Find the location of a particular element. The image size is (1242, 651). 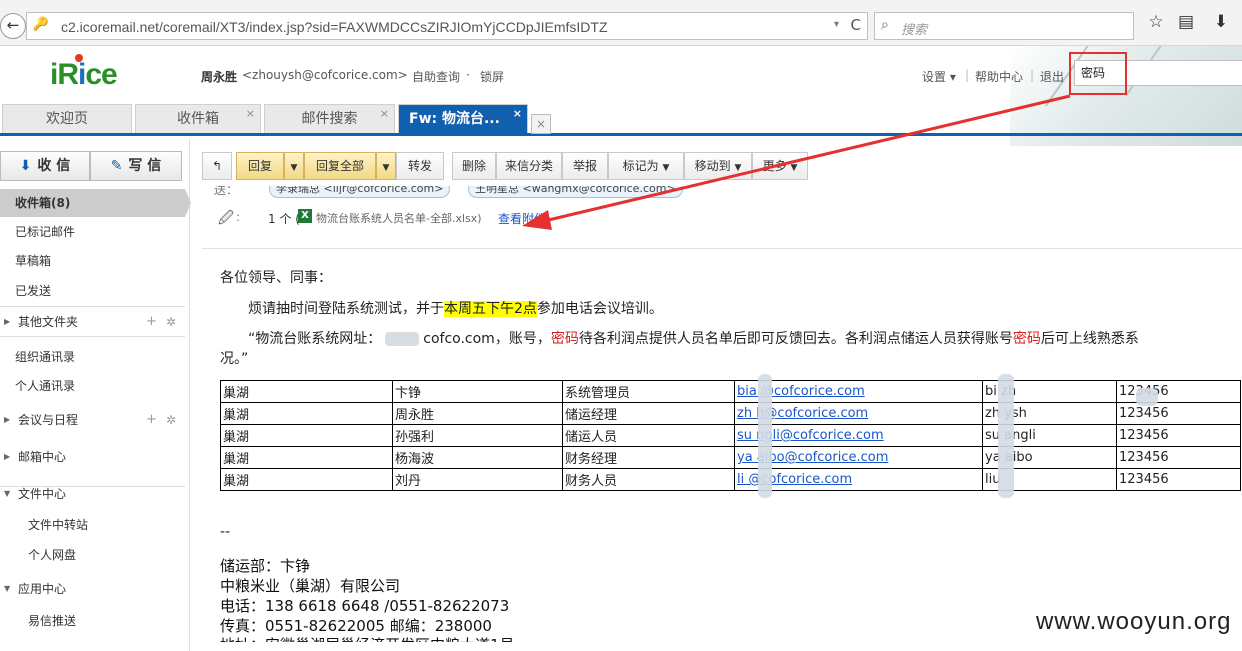

watermark: www.wooyun.org is located at coordinates (1134, 621).